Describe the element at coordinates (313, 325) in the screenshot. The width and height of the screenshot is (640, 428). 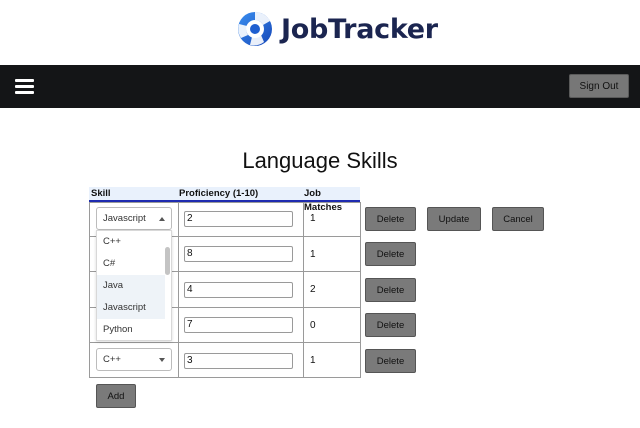
I see `job-matches-value: 0` at that location.